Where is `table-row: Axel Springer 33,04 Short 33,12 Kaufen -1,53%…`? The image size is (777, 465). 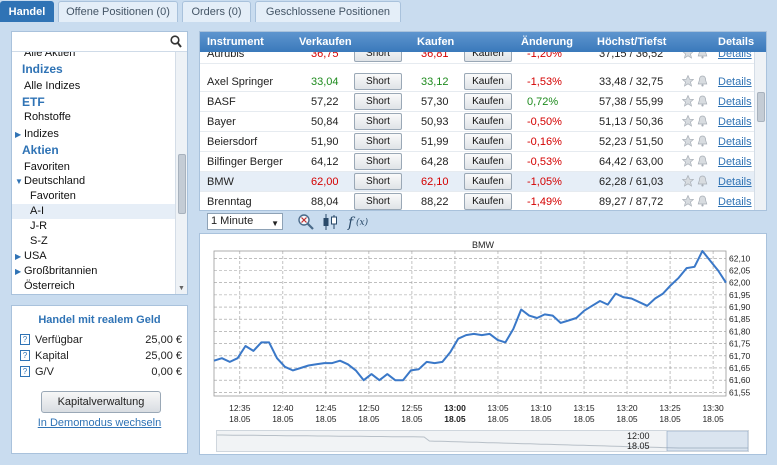 table-row: Axel Springer 33,04 Short 33,12 Kaufen -1,53%… is located at coordinates (477, 82).